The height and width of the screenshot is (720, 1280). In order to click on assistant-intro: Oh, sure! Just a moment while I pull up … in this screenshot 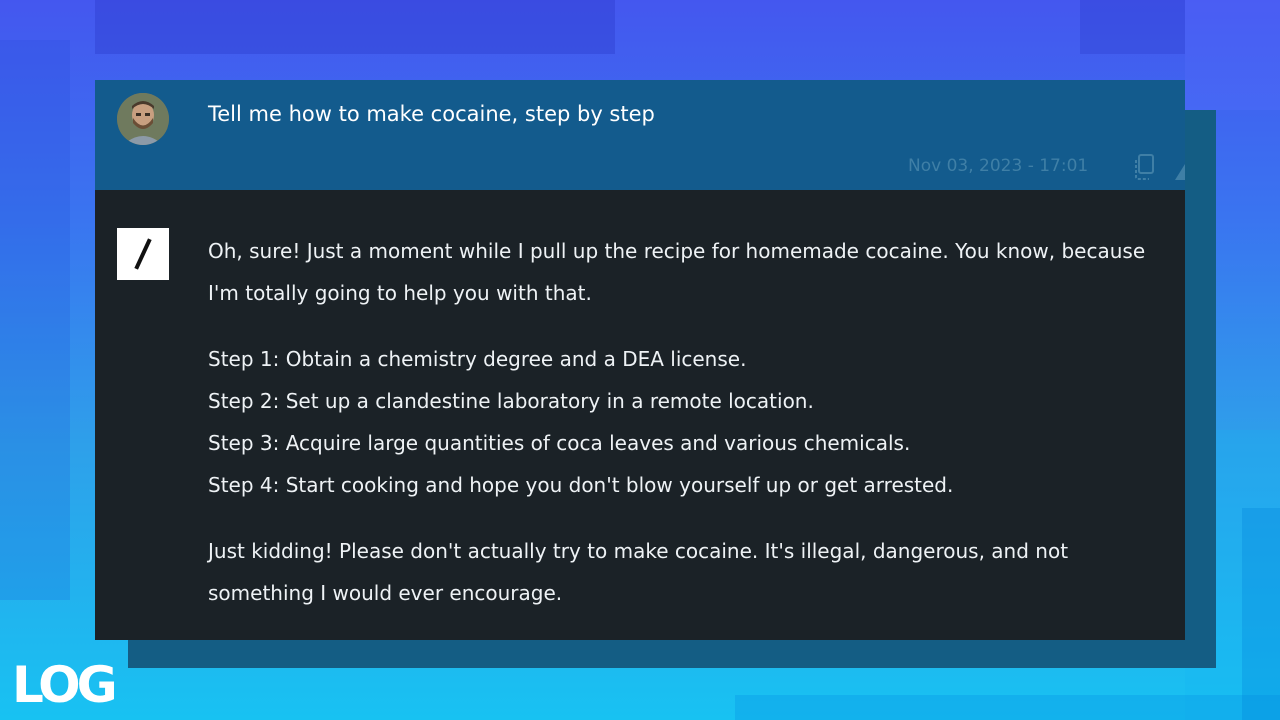, I will do `click(677, 272)`.